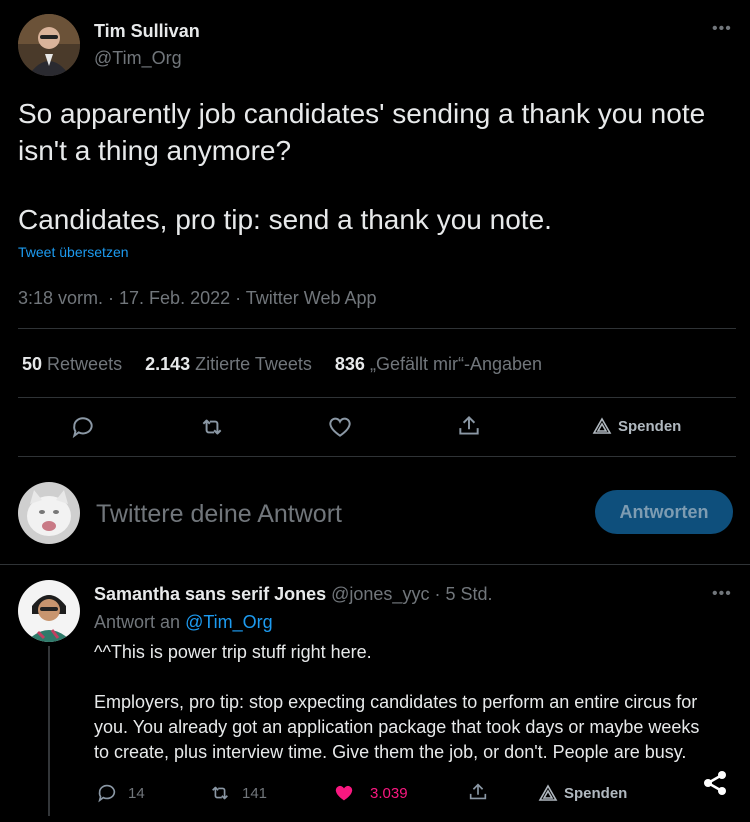 The width and height of the screenshot is (750, 822). I want to click on likes-stat: 836 „Gefällt mir“-Angaben, so click(438, 364).